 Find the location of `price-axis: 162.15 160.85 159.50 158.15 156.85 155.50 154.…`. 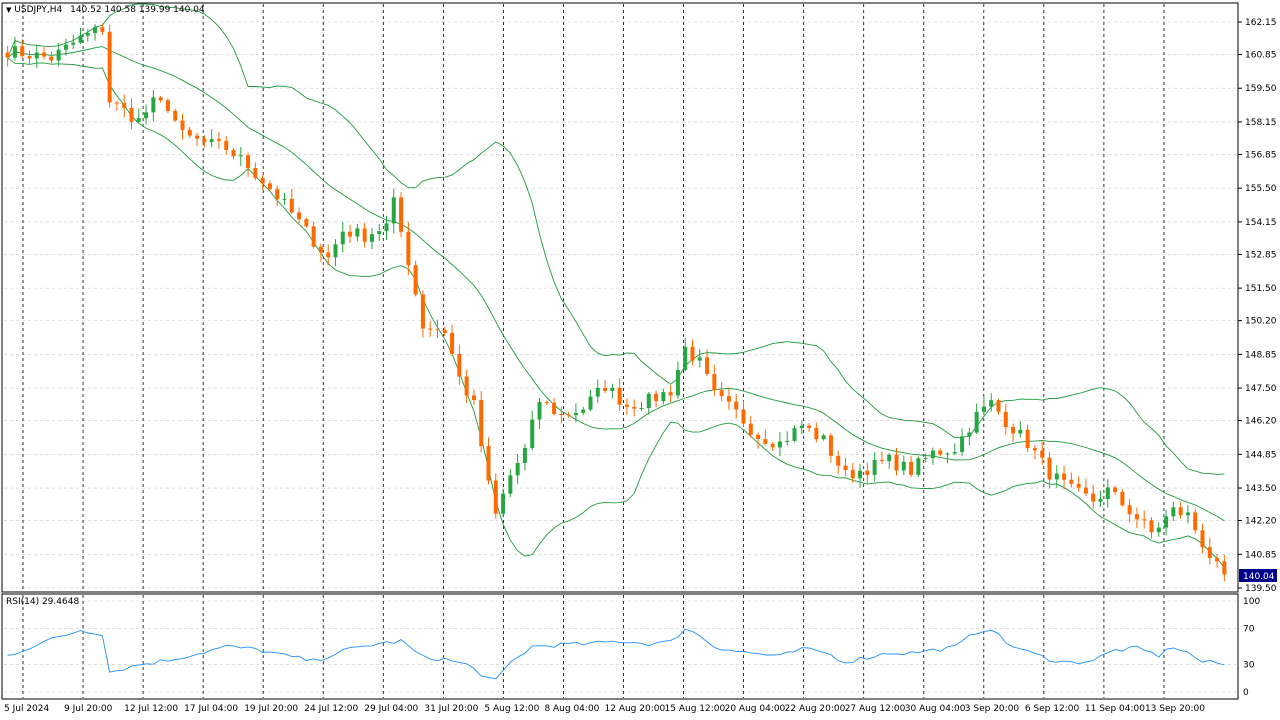

price-axis: 162.15 160.85 159.50 158.15 156.85 155.50 154.… is located at coordinates (1257, 306).